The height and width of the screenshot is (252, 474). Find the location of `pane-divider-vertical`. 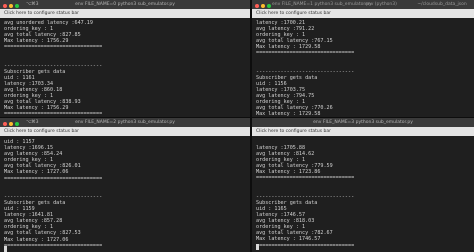

pane-divider-vertical is located at coordinates (251, 126).